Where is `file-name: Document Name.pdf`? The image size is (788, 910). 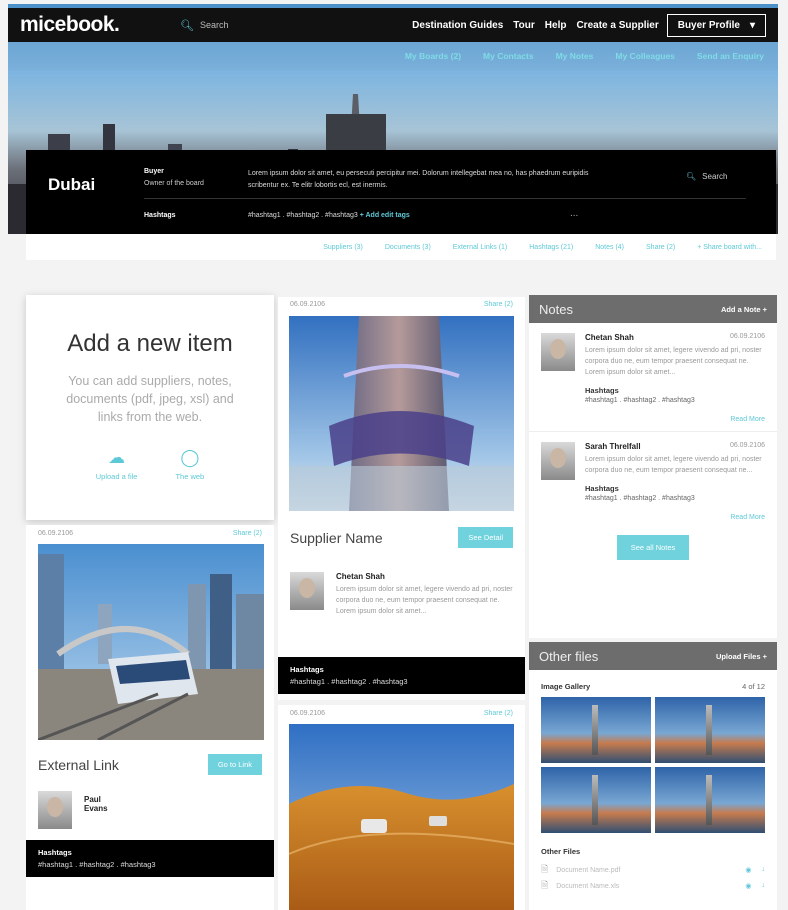 file-name: Document Name.pdf is located at coordinates (588, 870).